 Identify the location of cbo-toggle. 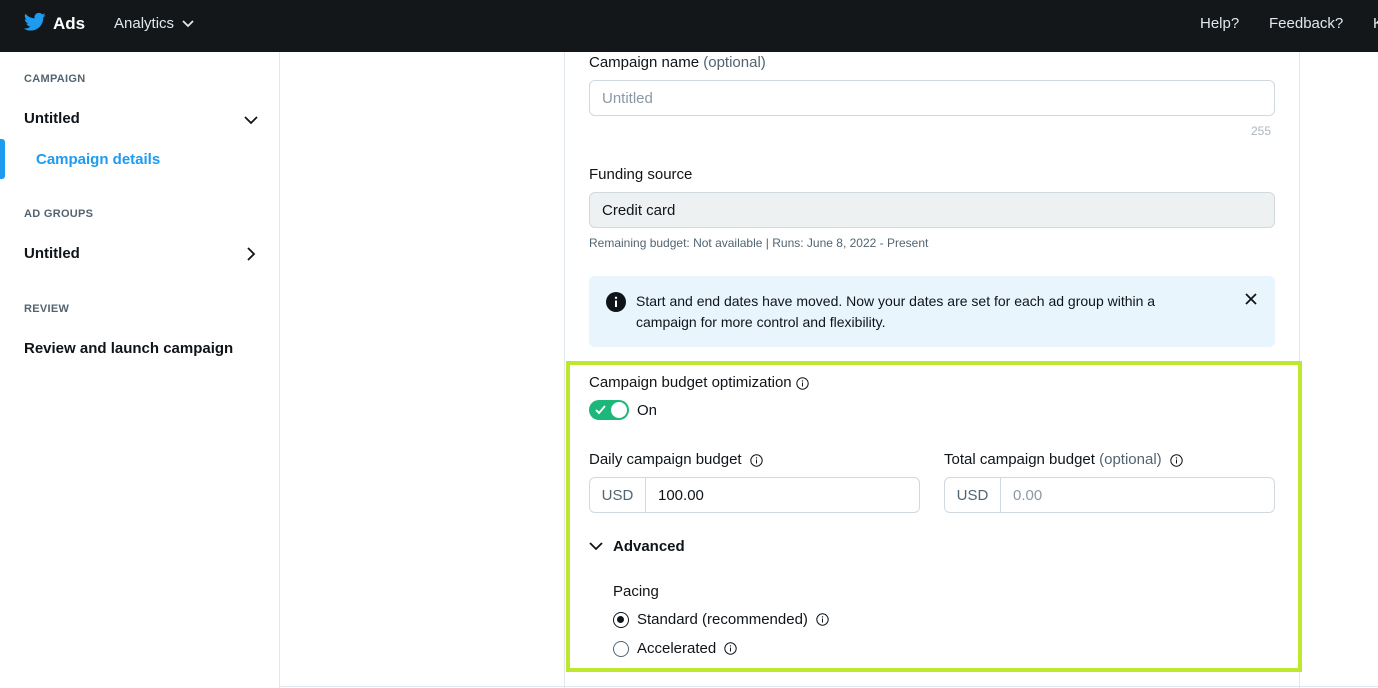
(609, 410).